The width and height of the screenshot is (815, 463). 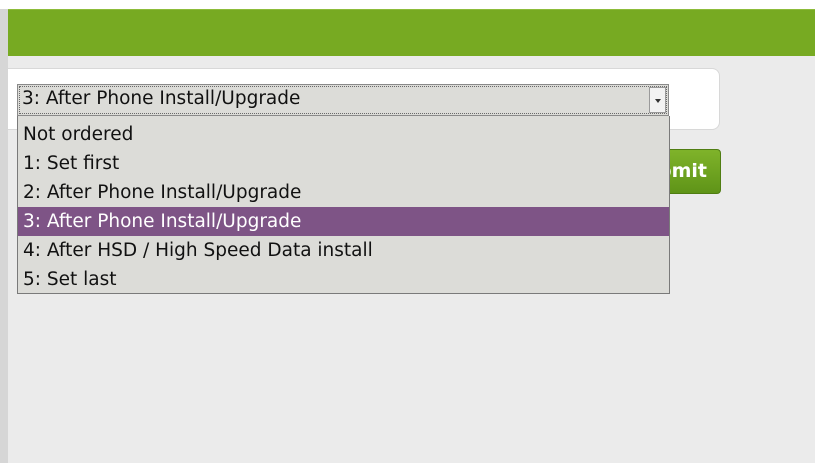 I want to click on option-after-hsd-install: 4: After HSD / High Speed Data install, so click(x=343, y=250).